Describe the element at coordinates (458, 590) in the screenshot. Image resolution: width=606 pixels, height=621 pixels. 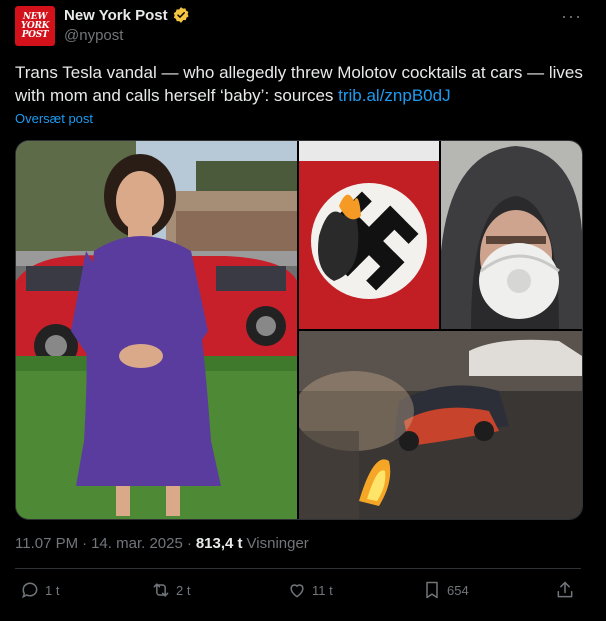
I see `bookmark-count: 654` at that location.